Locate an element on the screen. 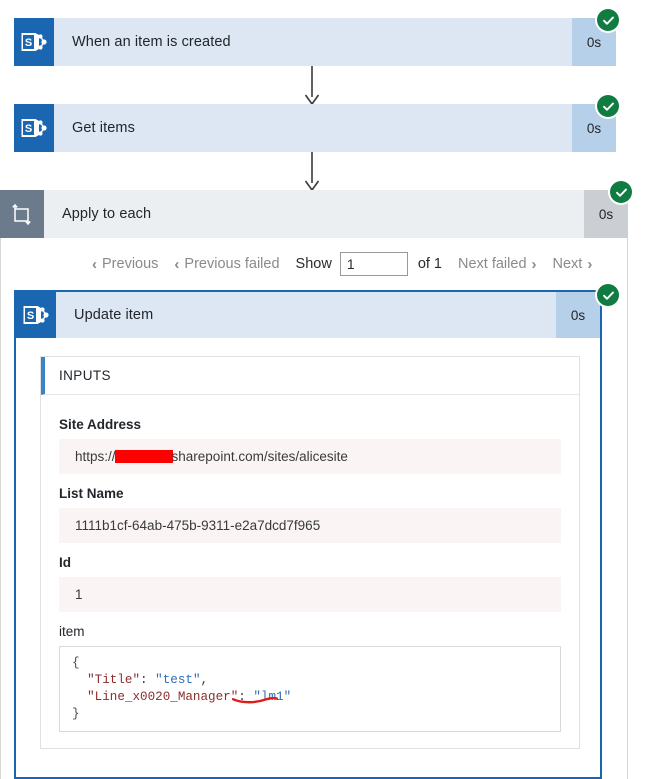 The height and width of the screenshot is (779, 650). next-failed-label: Next failed is located at coordinates (492, 264).